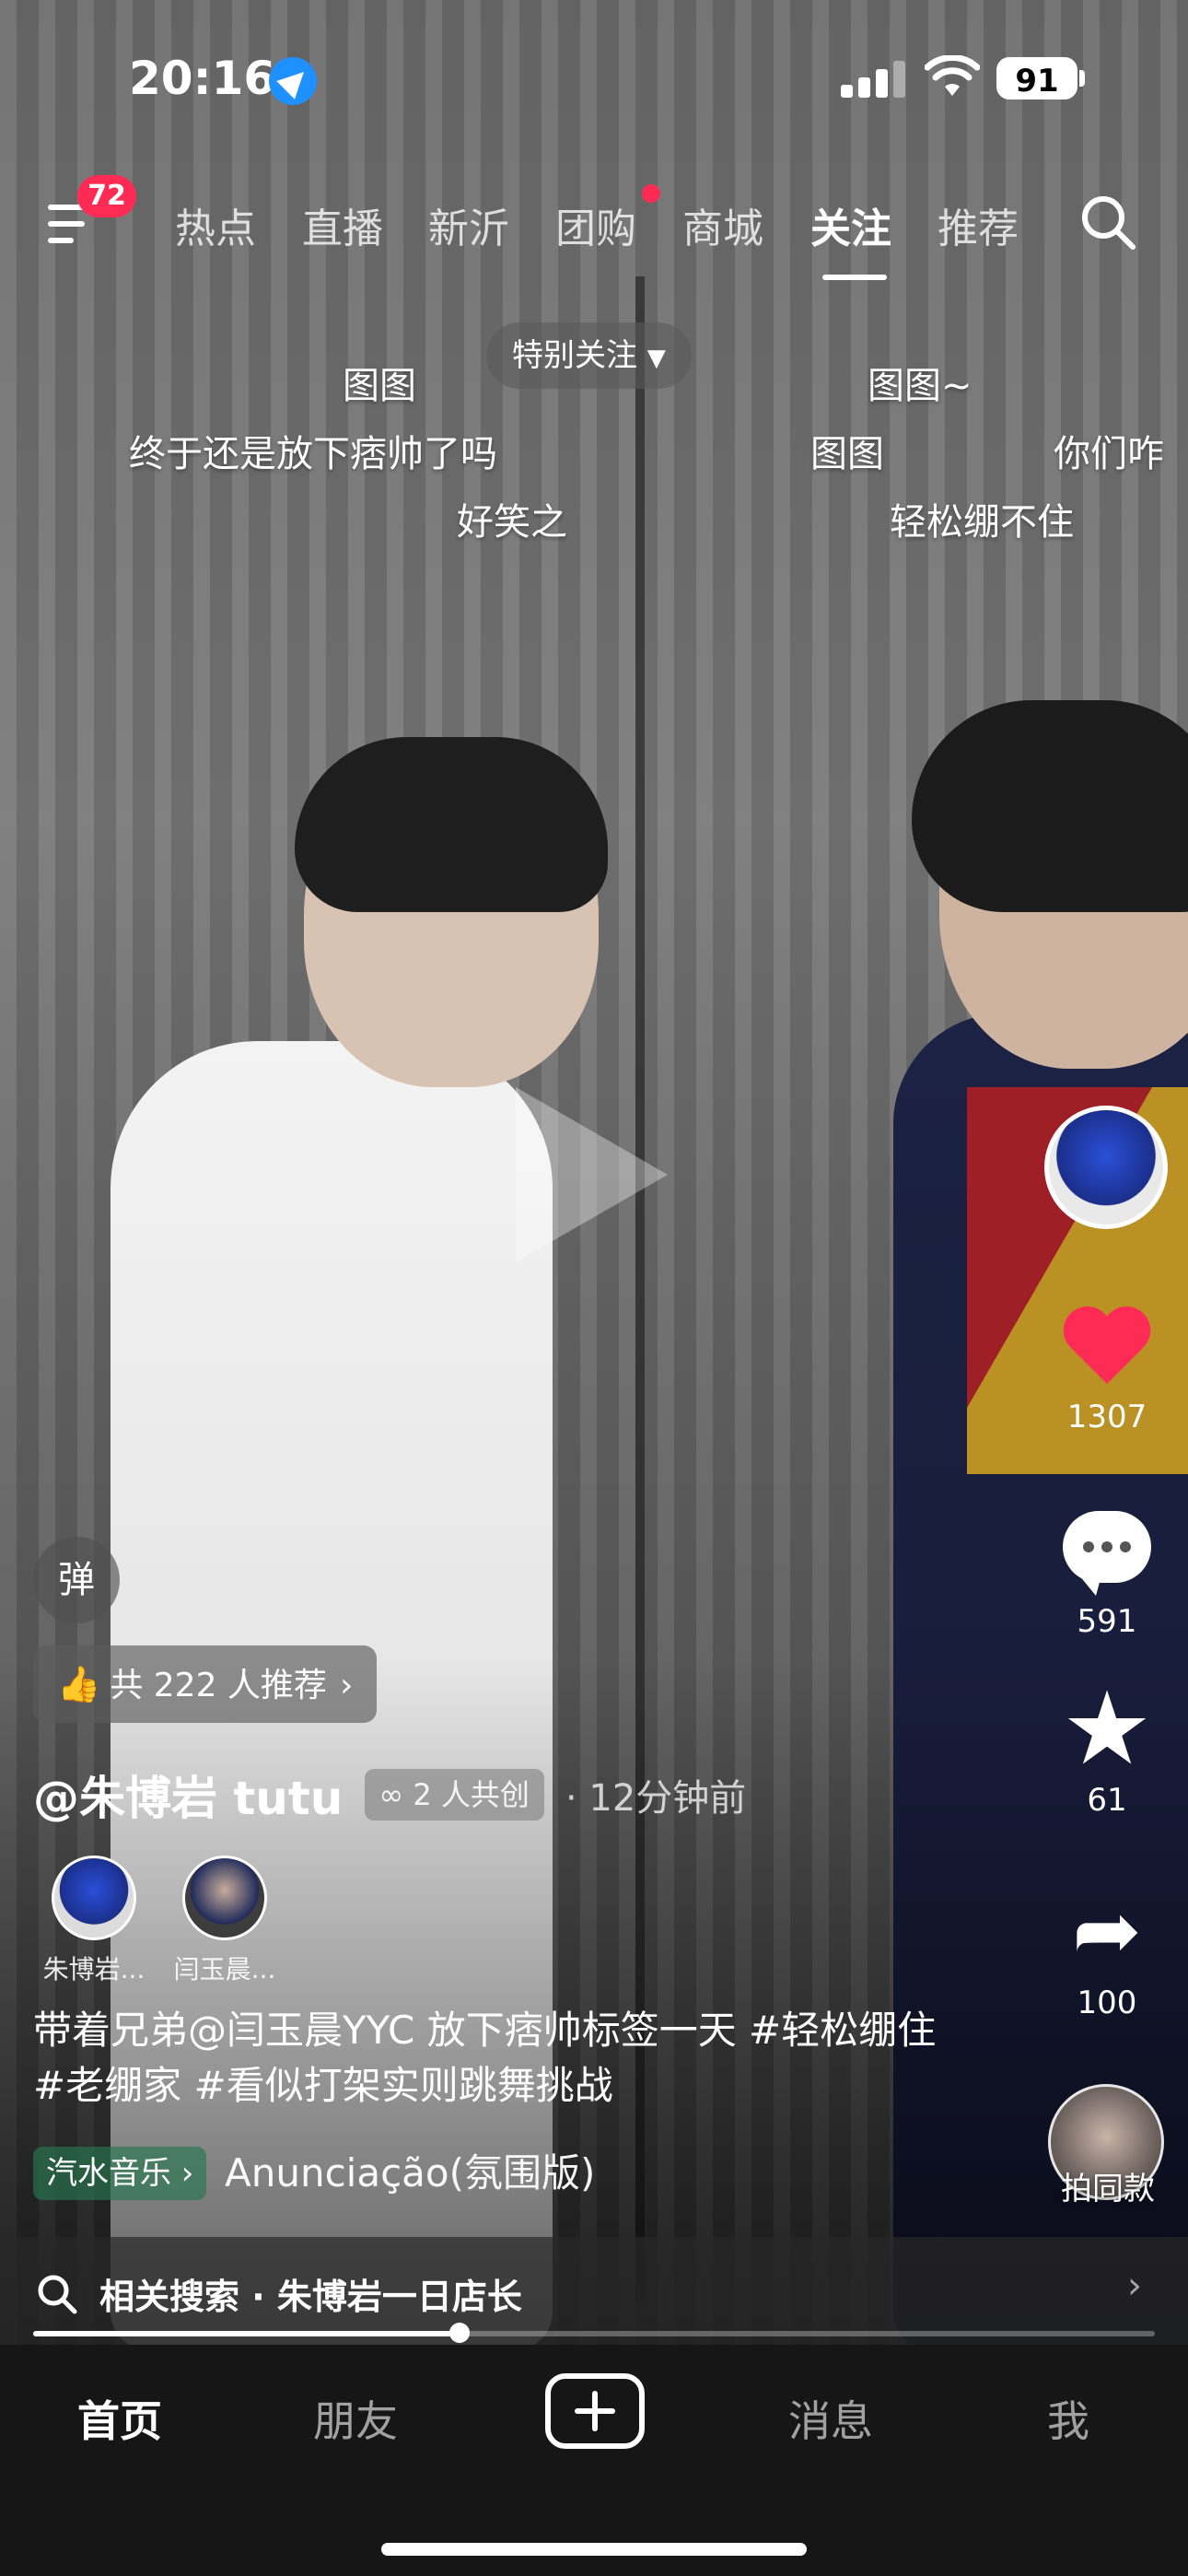 The width and height of the screenshot is (1188, 2576). What do you see at coordinates (982, 522) in the screenshot?
I see `danmaku-item: 轻松绷不住` at bounding box center [982, 522].